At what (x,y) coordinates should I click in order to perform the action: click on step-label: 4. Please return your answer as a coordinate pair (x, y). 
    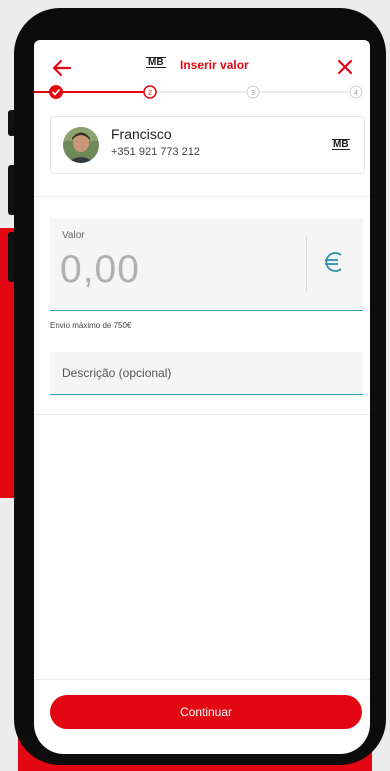
    Looking at the image, I should click on (356, 93).